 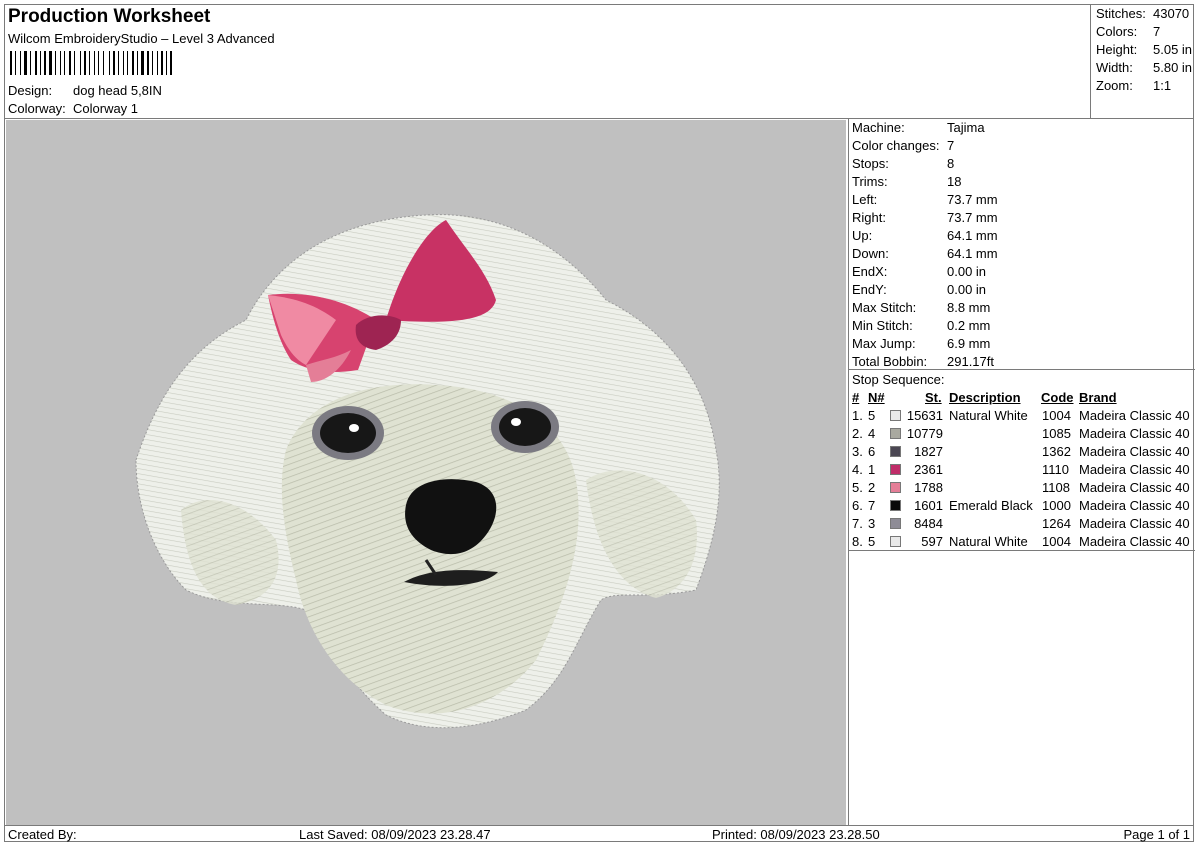 What do you see at coordinates (856, 397) in the screenshot?
I see `col-header-num: #` at bounding box center [856, 397].